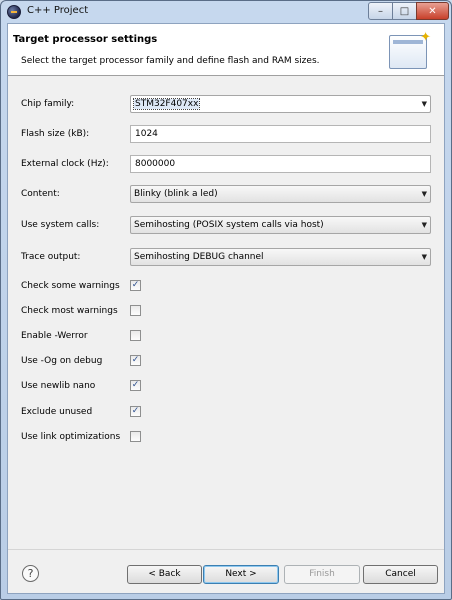 The width and height of the screenshot is (452, 600). Describe the element at coordinates (70, 286) in the screenshot. I see `check-some-warnings-label: Check some warnings` at that location.